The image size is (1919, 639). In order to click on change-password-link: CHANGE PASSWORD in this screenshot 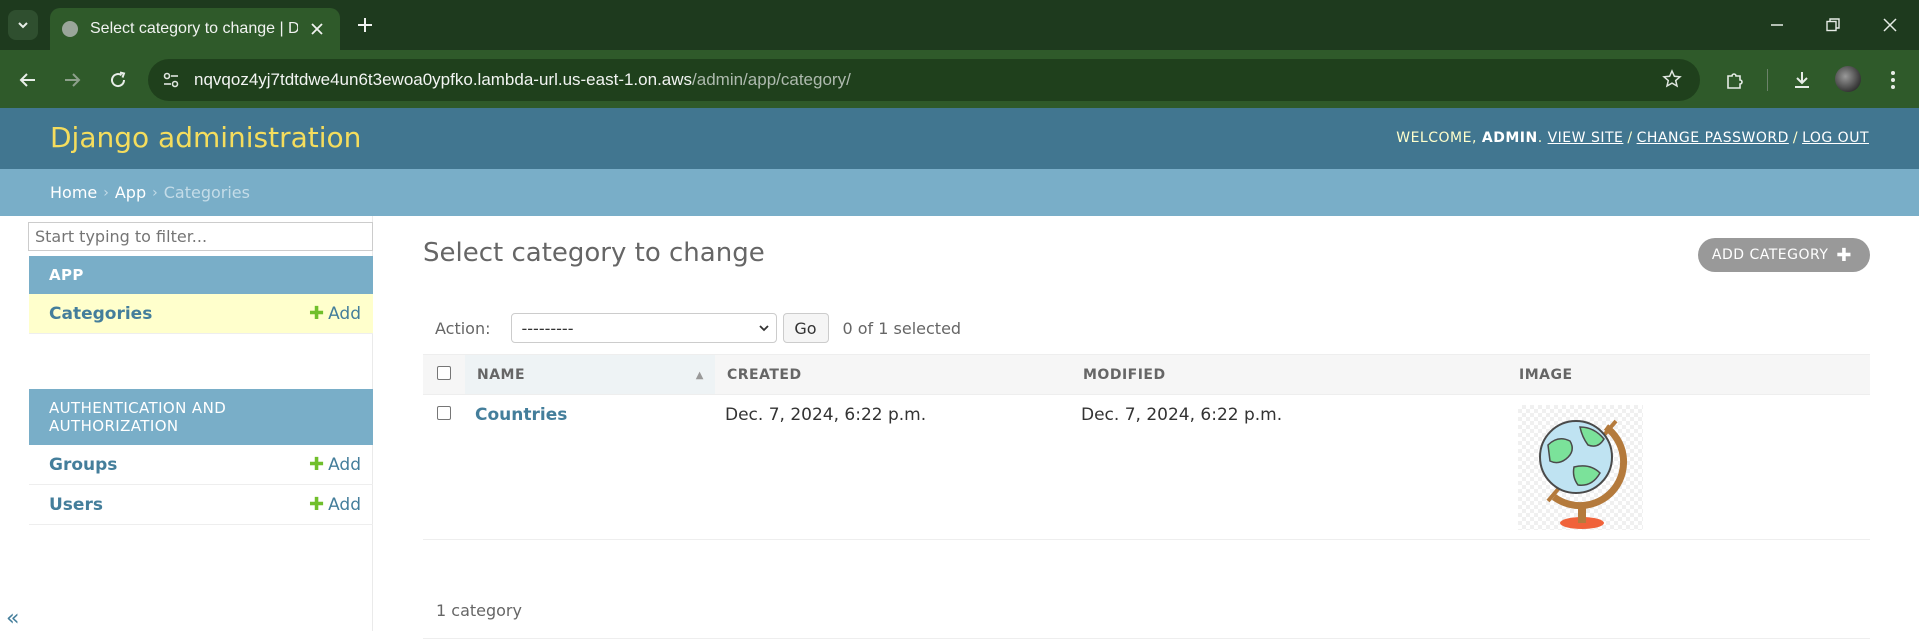, I will do `click(1713, 138)`.